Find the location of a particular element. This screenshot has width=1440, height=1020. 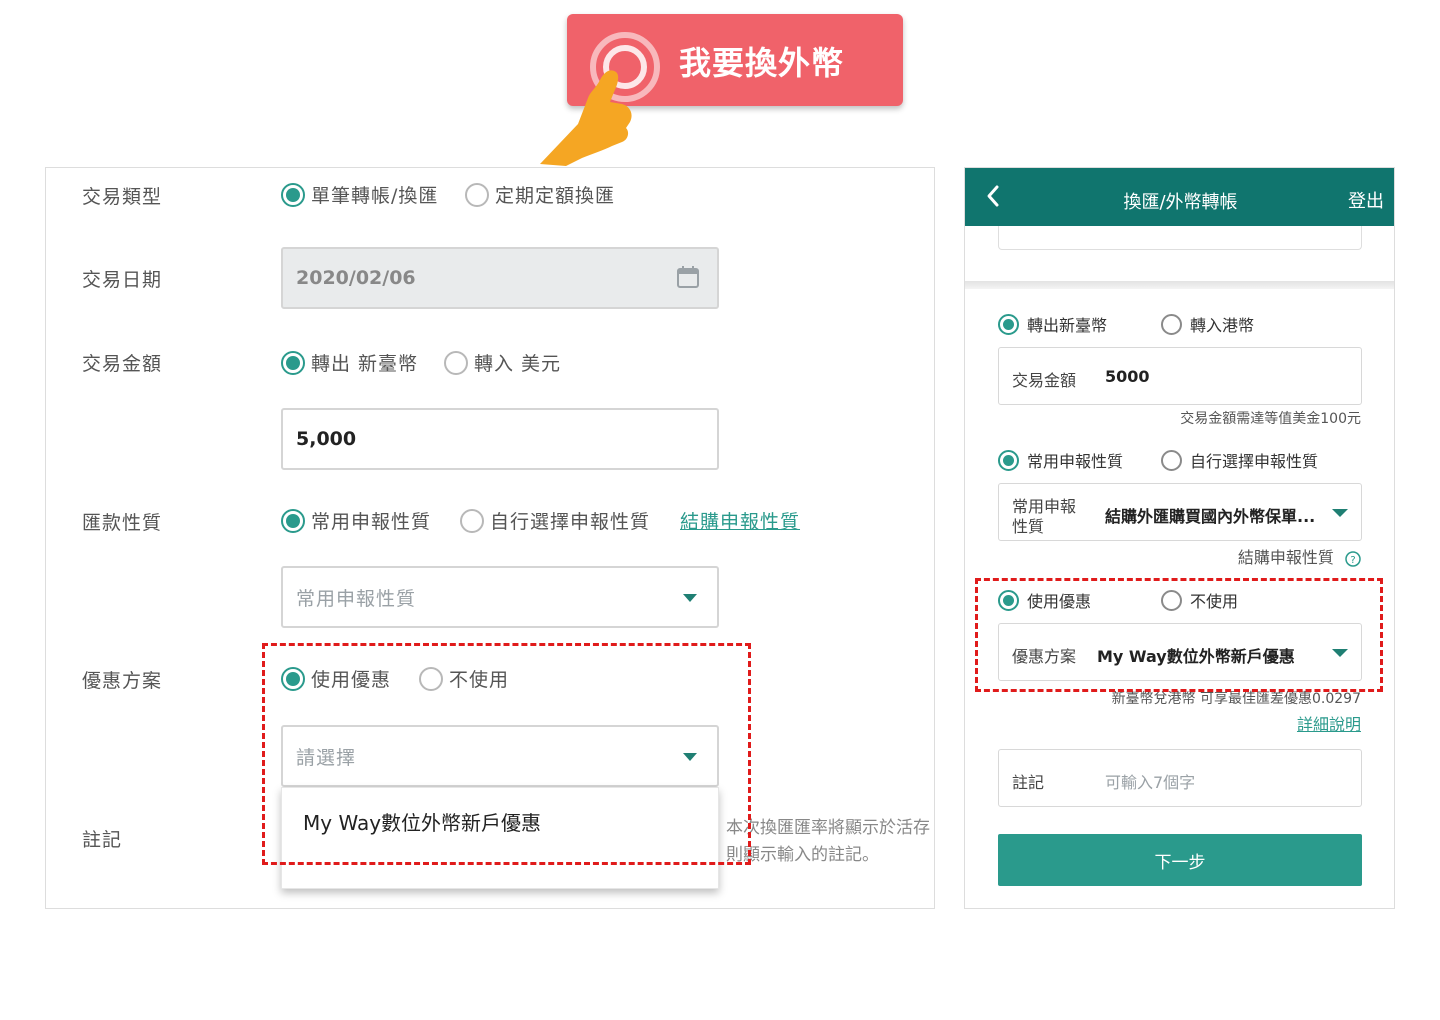

radio-label: 轉出 新臺幣 is located at coordinates (365, 364).